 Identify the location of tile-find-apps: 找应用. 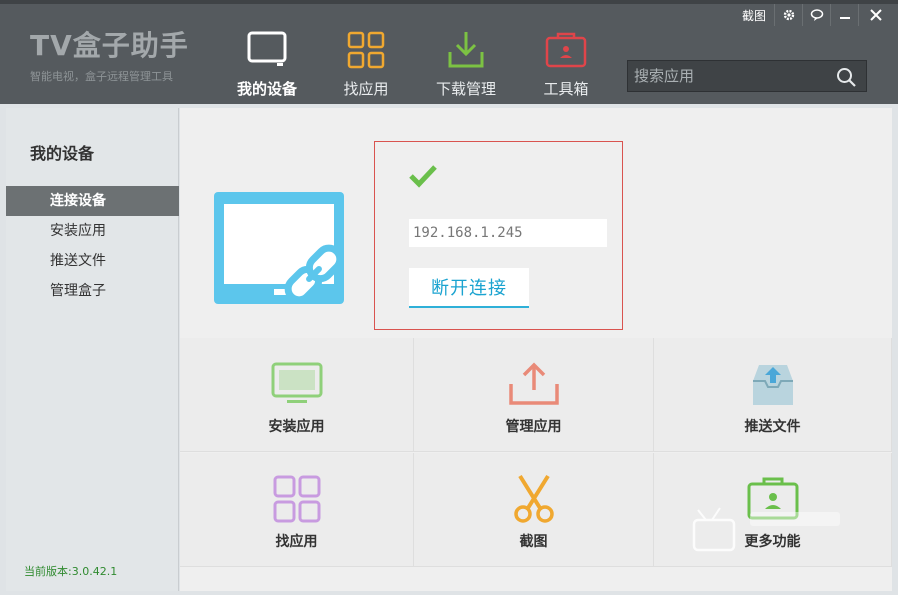
(297, 510).